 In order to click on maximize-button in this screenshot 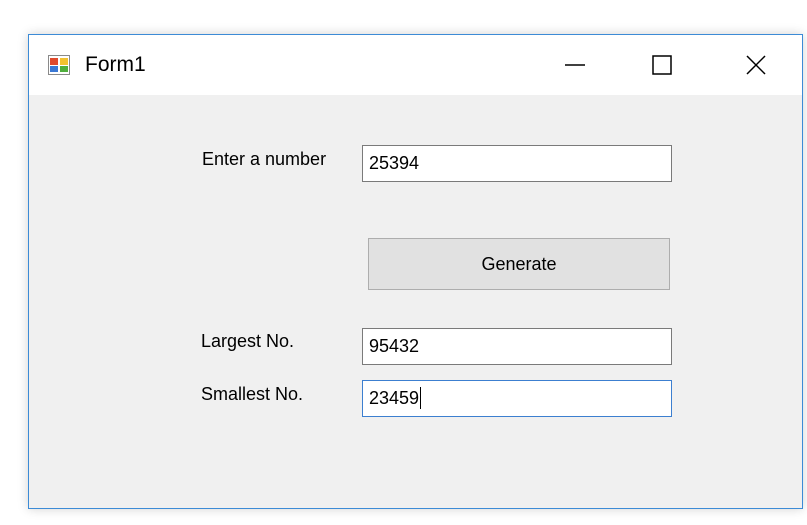, I will do `click(662, 65)`.